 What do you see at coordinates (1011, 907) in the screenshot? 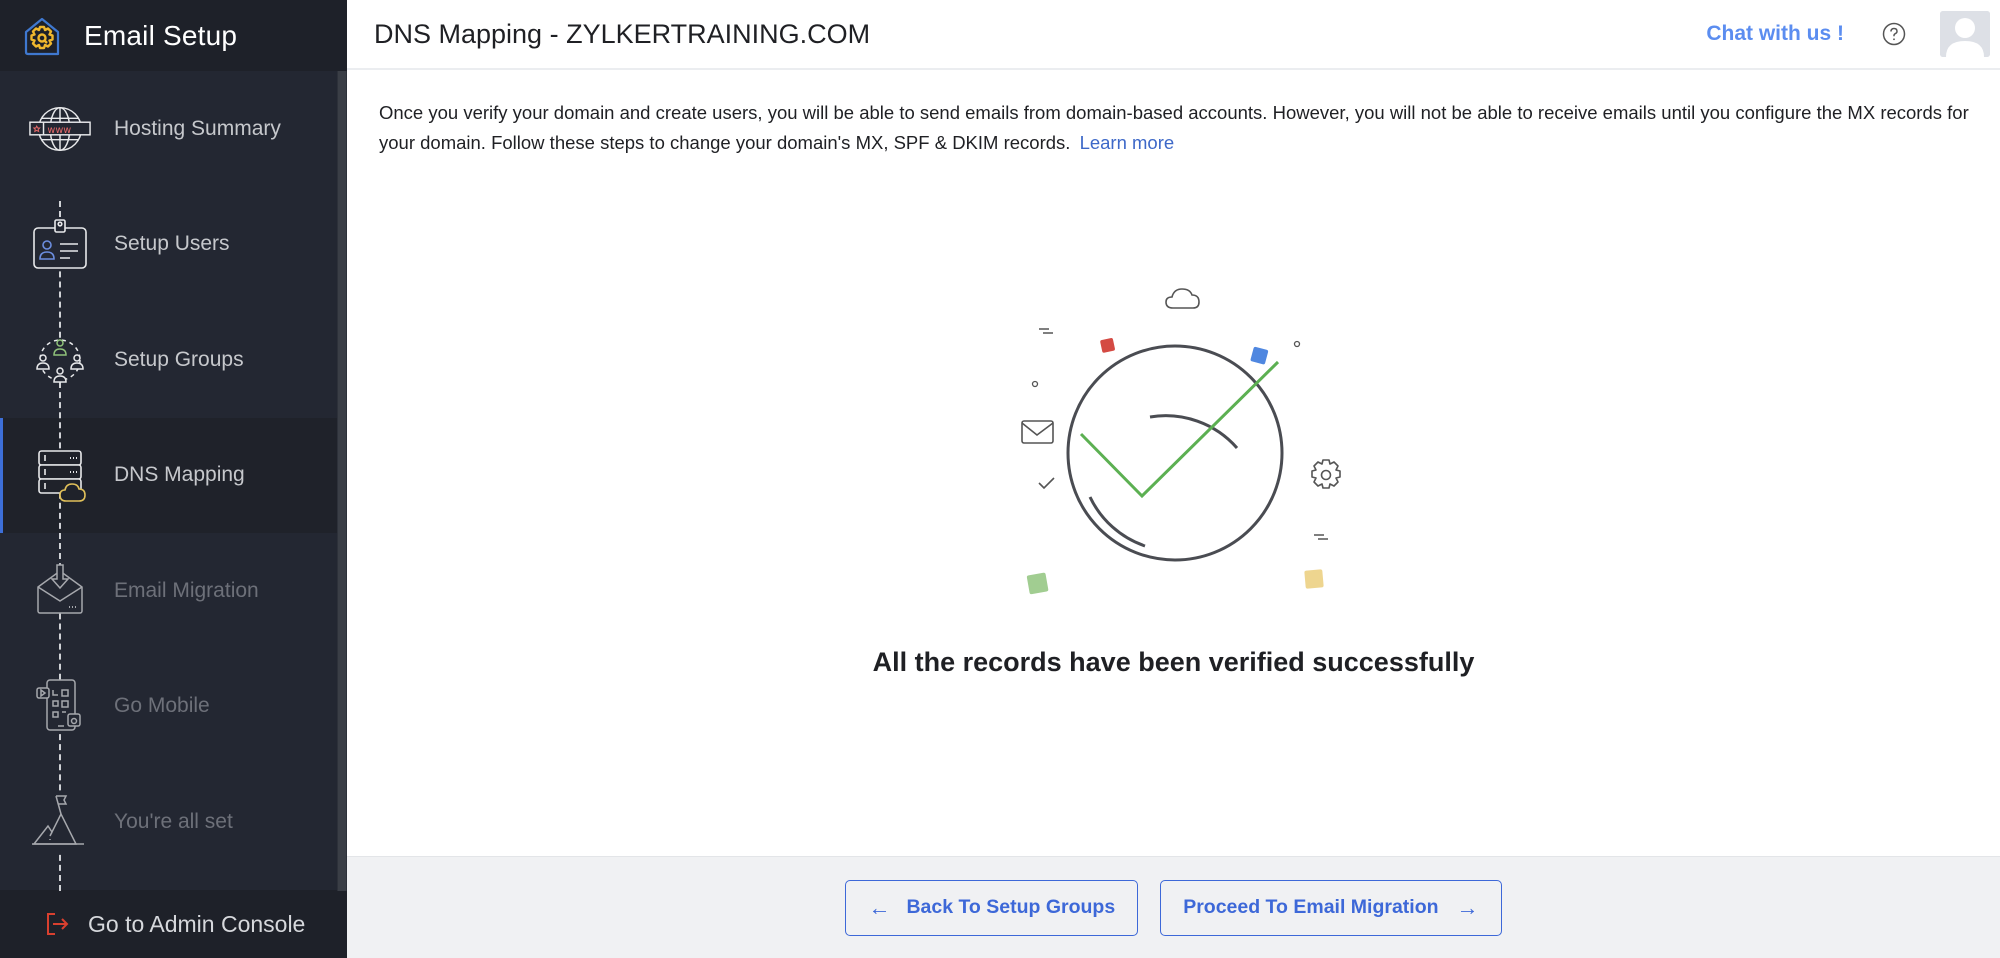
I see `back-button-label: Back To Setup Groups` at bounding box center [1011, 907].